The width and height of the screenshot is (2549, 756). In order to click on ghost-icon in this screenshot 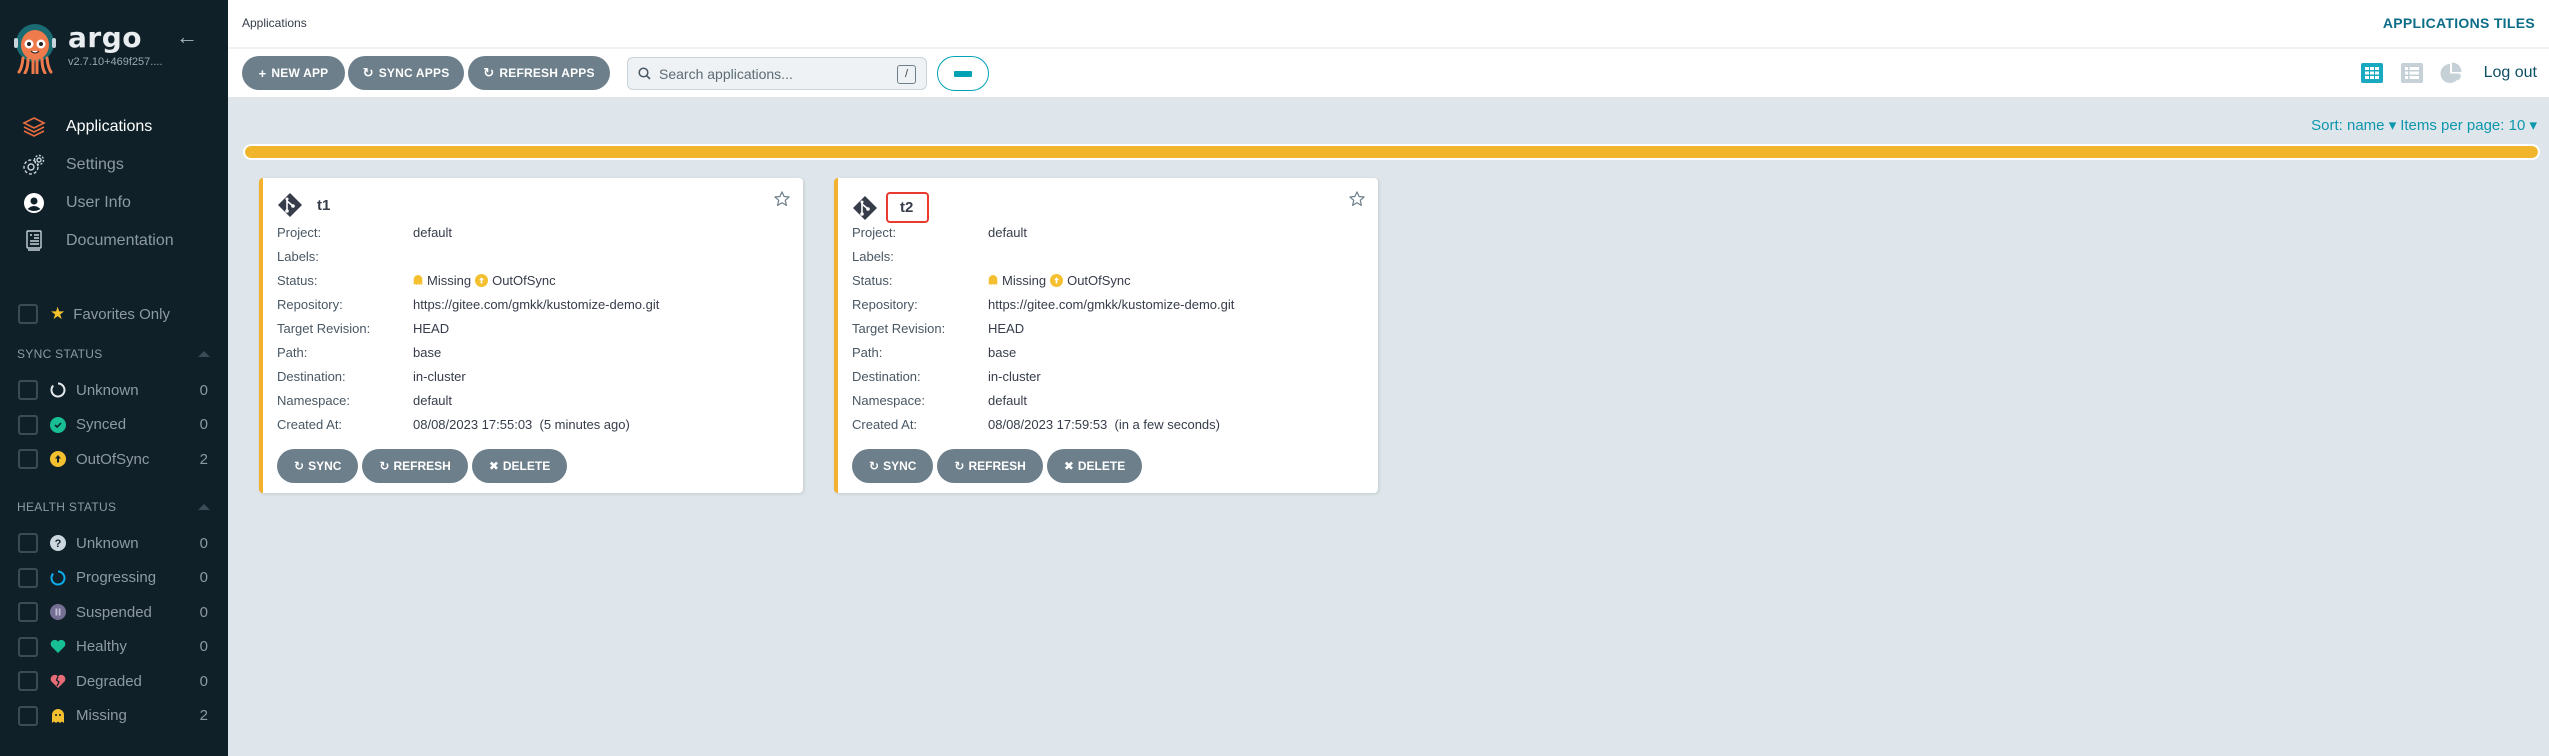, I will do `click(418, 280)`.